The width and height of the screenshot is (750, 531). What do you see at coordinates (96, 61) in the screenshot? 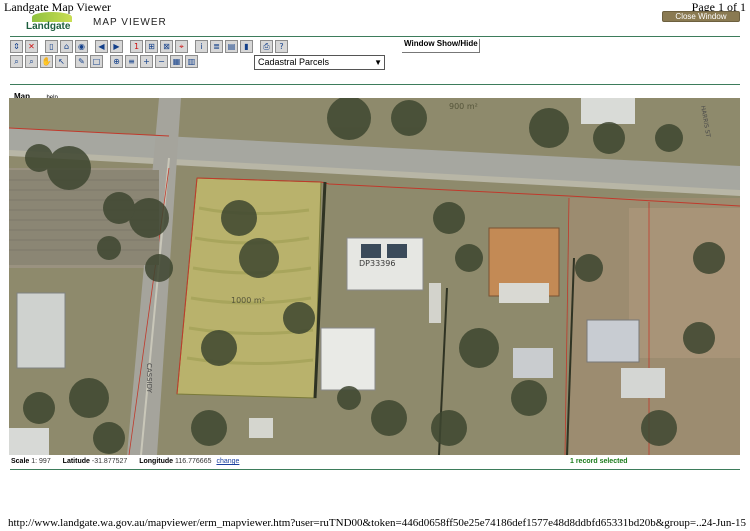
I see `rectangle-icon: □` at bounding box center [96, 61].